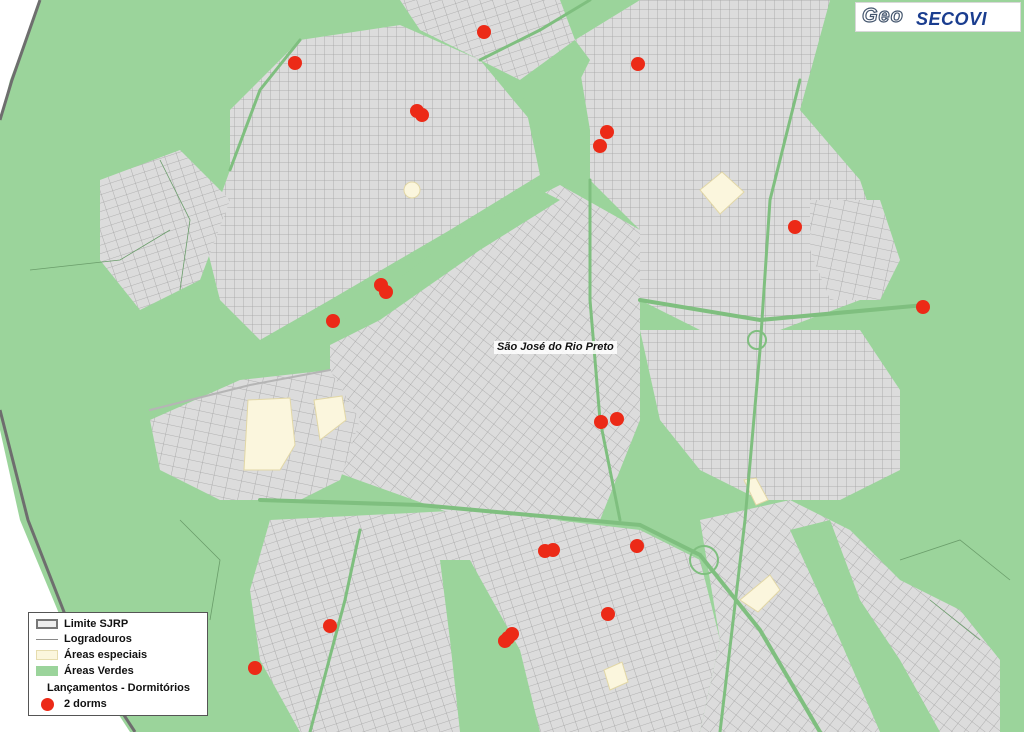 Image resolution: width=1024 pixels, height=732 pixels. Describe the element at coordinates (47, 624) in the screenshot. I see `legend-boundary-symbol` at that location.